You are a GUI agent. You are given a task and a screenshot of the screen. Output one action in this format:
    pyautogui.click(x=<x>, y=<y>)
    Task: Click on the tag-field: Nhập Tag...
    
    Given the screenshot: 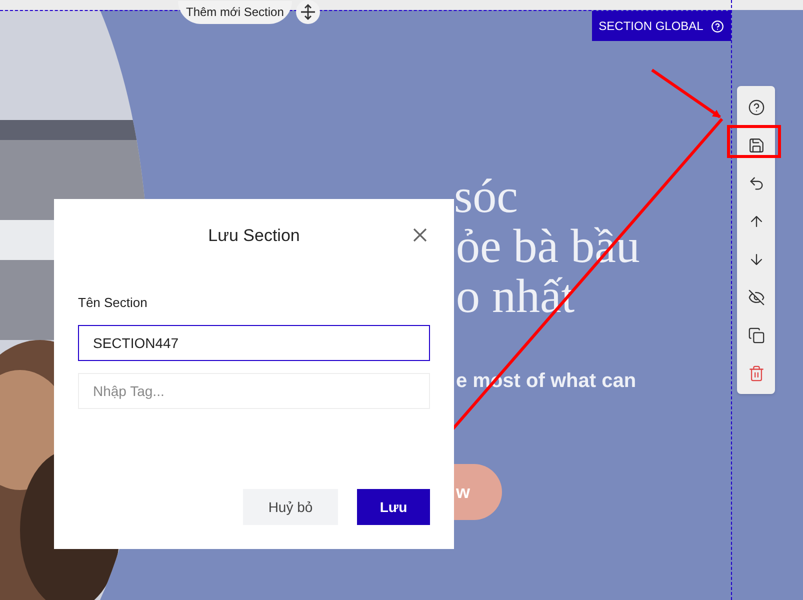 What is the action you would take?
    pyautogui.click(x=254, y=390)
    